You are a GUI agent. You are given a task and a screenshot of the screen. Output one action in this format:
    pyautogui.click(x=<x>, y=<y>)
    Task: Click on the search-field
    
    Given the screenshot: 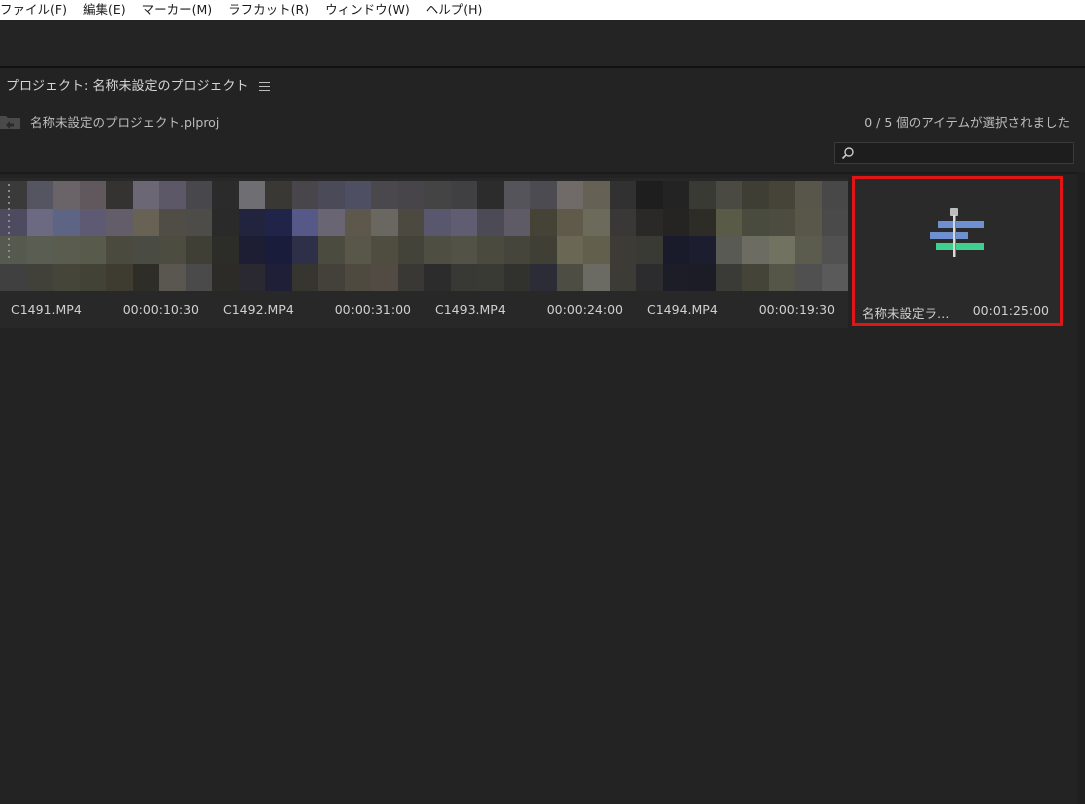 What is the action you would take?
    pyautogui.click(x=954, y=153)
    